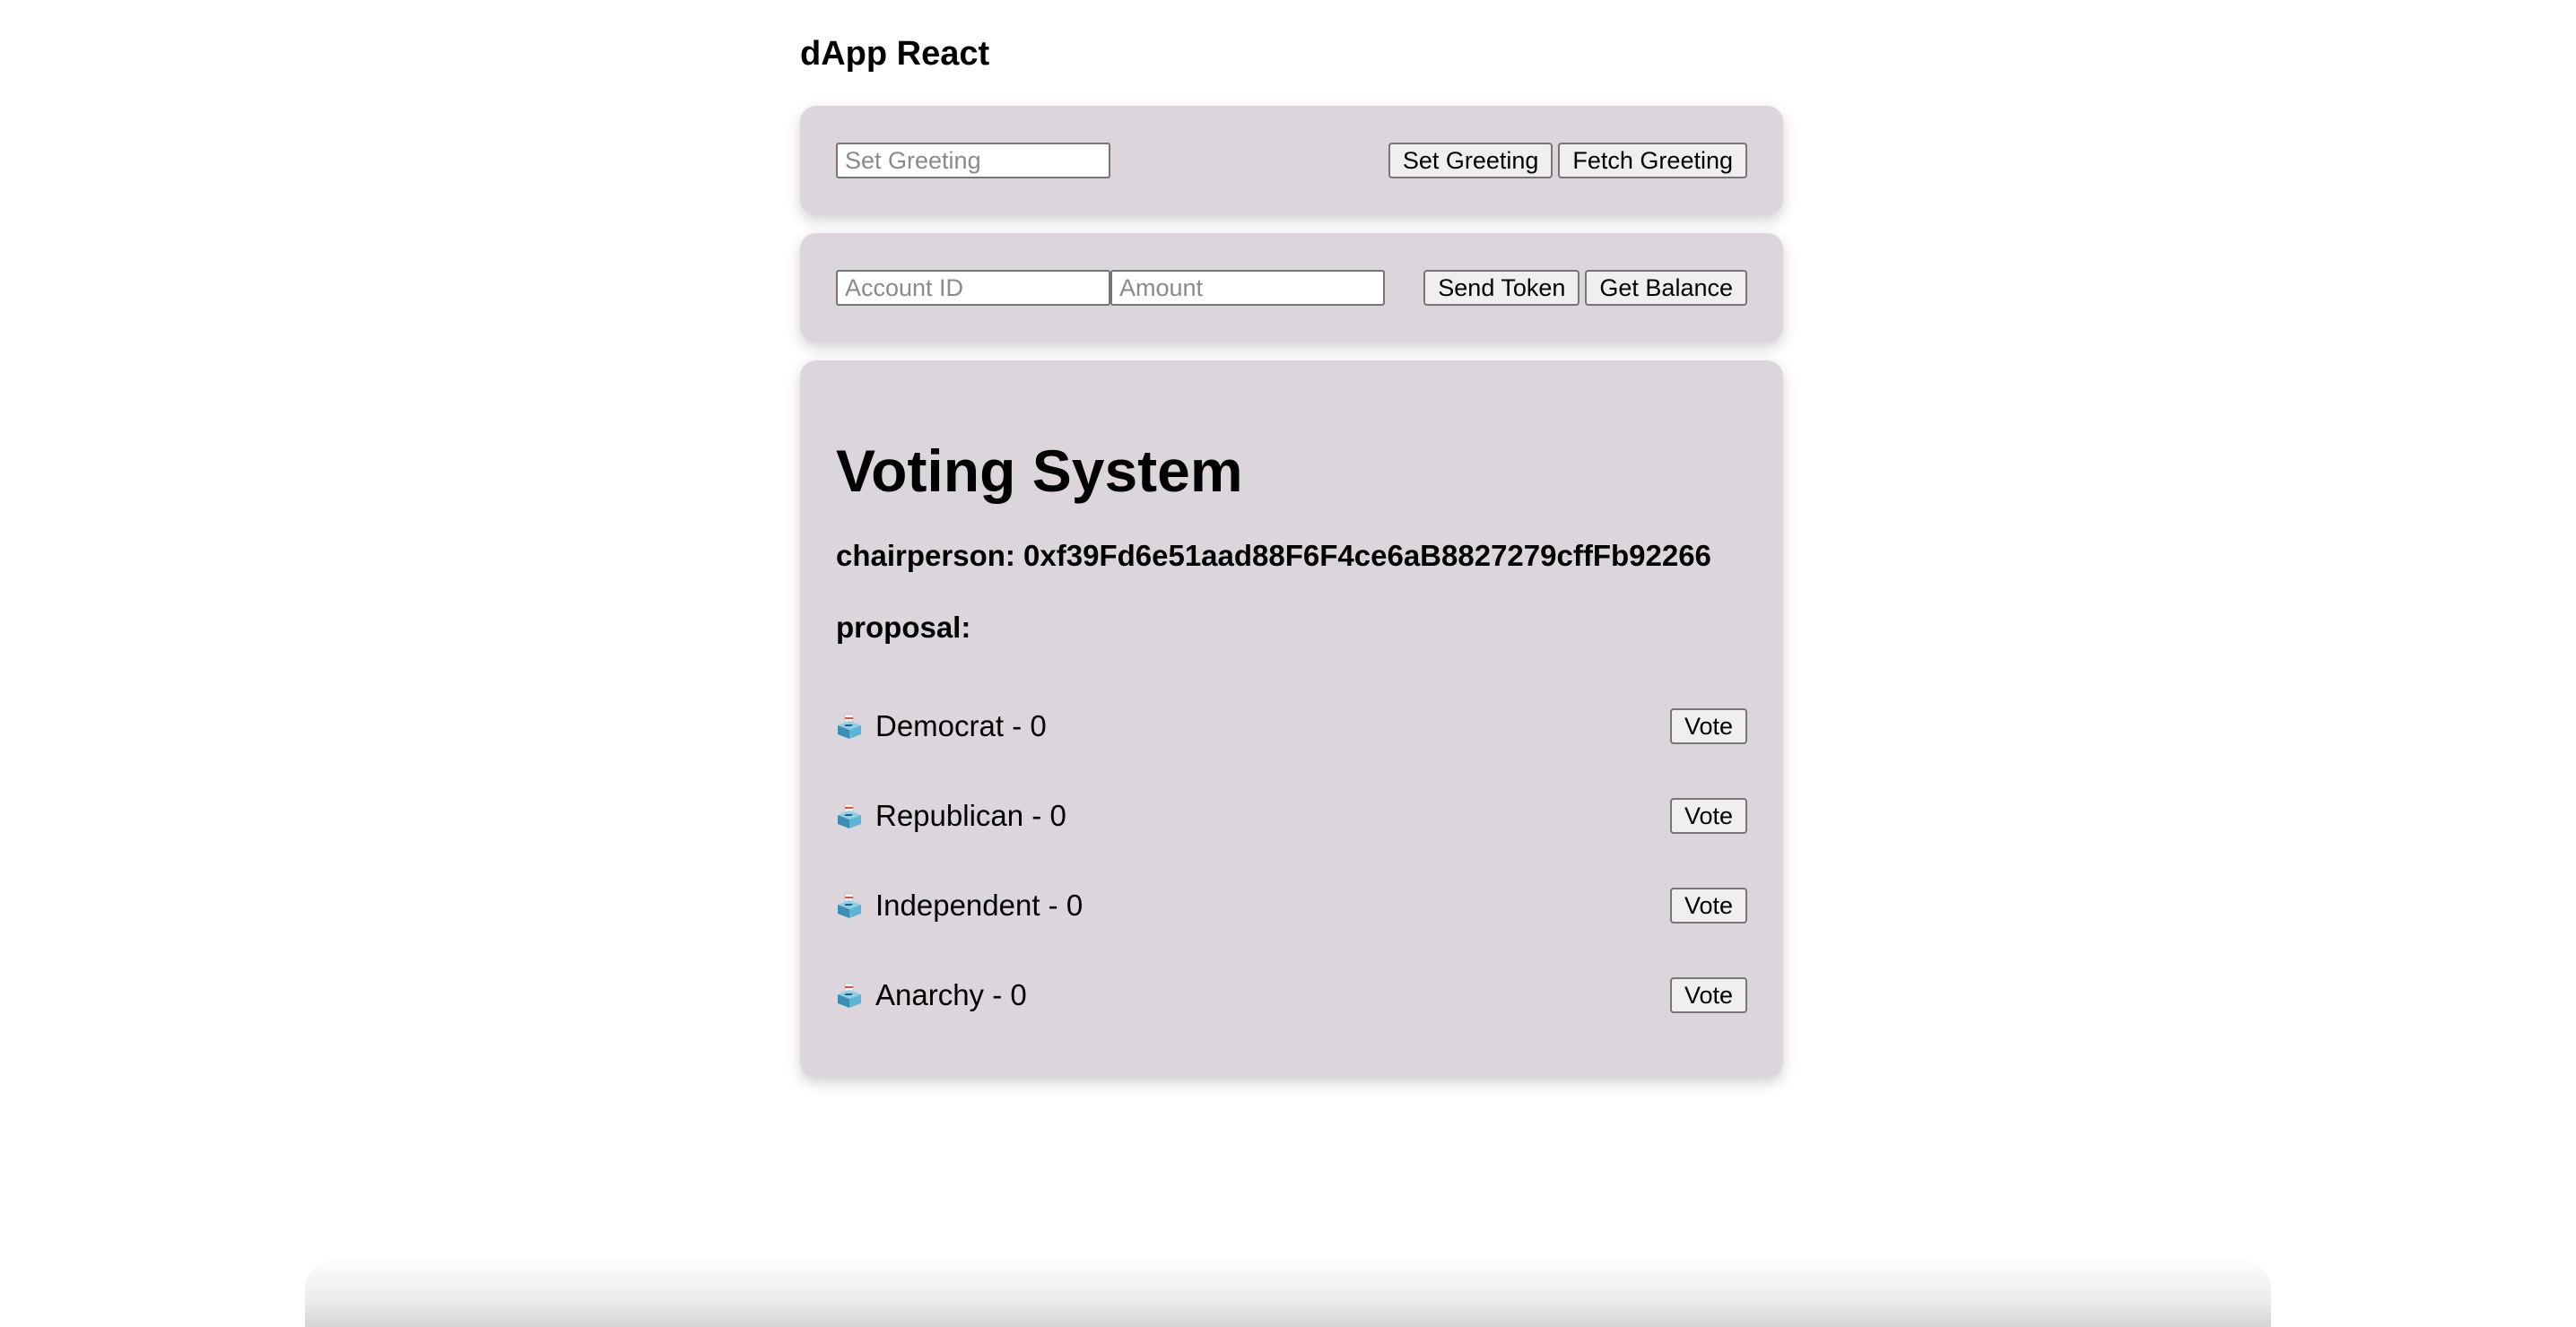 This screenshot has width=2576, height=1327. I want to click on vote-button-democrat: Vote, so click(1708, 726).